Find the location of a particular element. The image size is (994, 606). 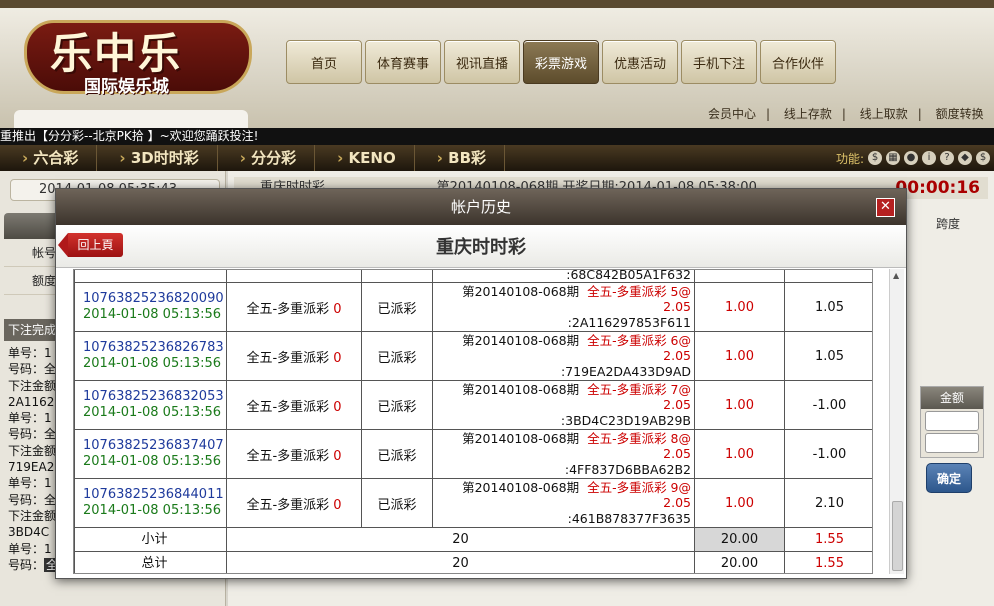

confirm-button: 确定 is located at coordinates (949, 478).